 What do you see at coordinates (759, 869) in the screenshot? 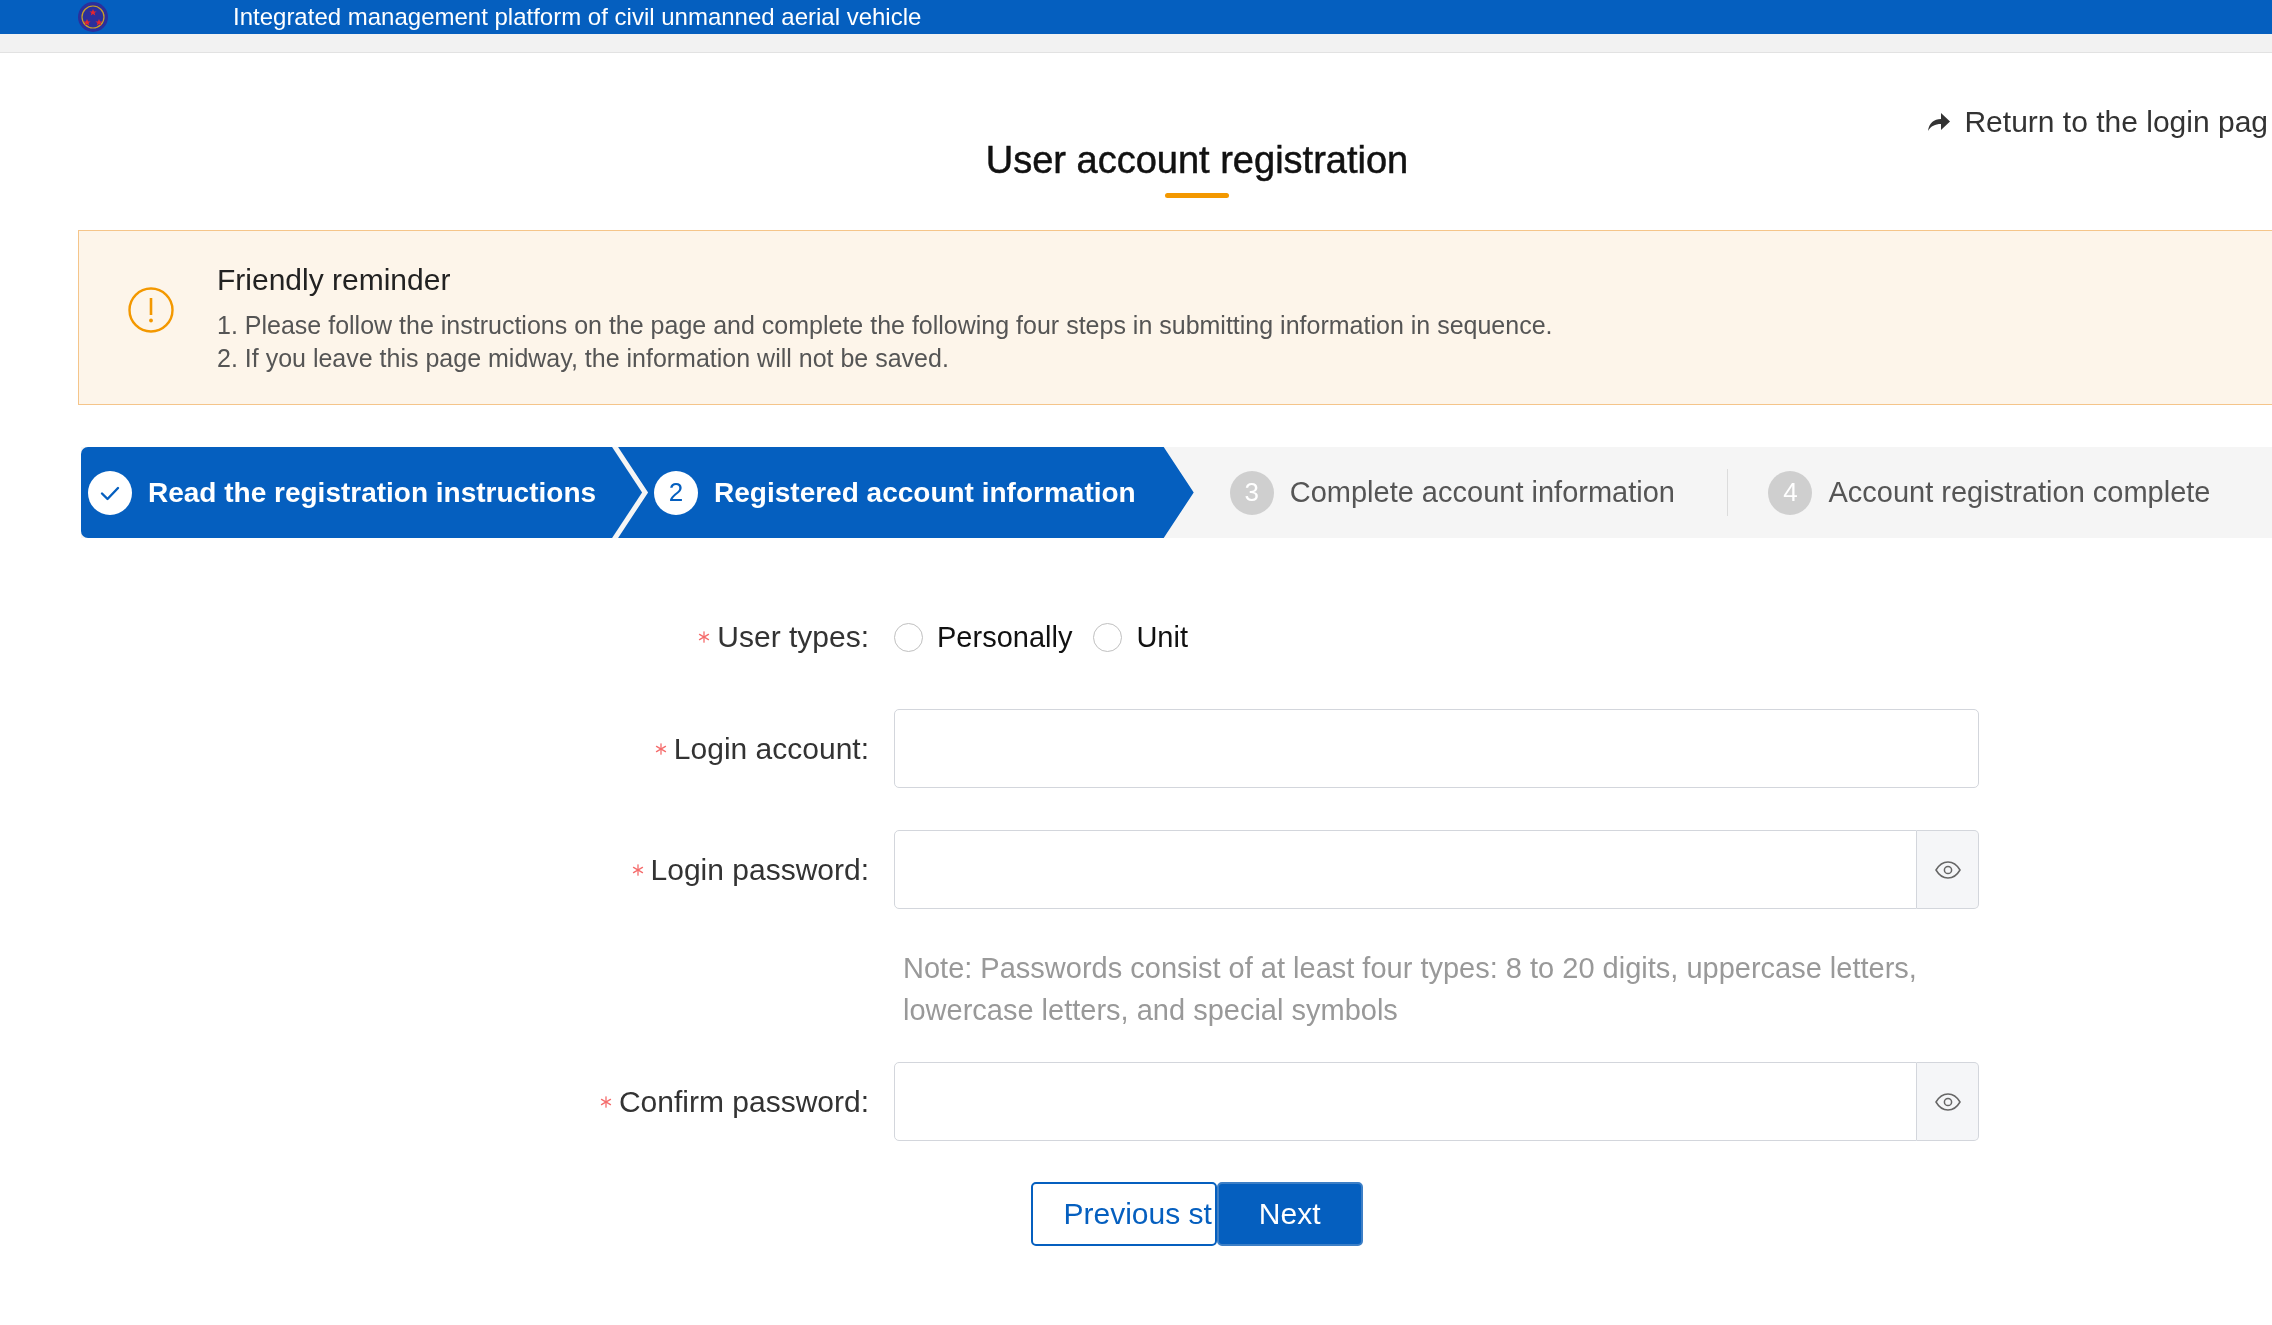
I see `field-label: Login password:` at bounding box center [759, 869].